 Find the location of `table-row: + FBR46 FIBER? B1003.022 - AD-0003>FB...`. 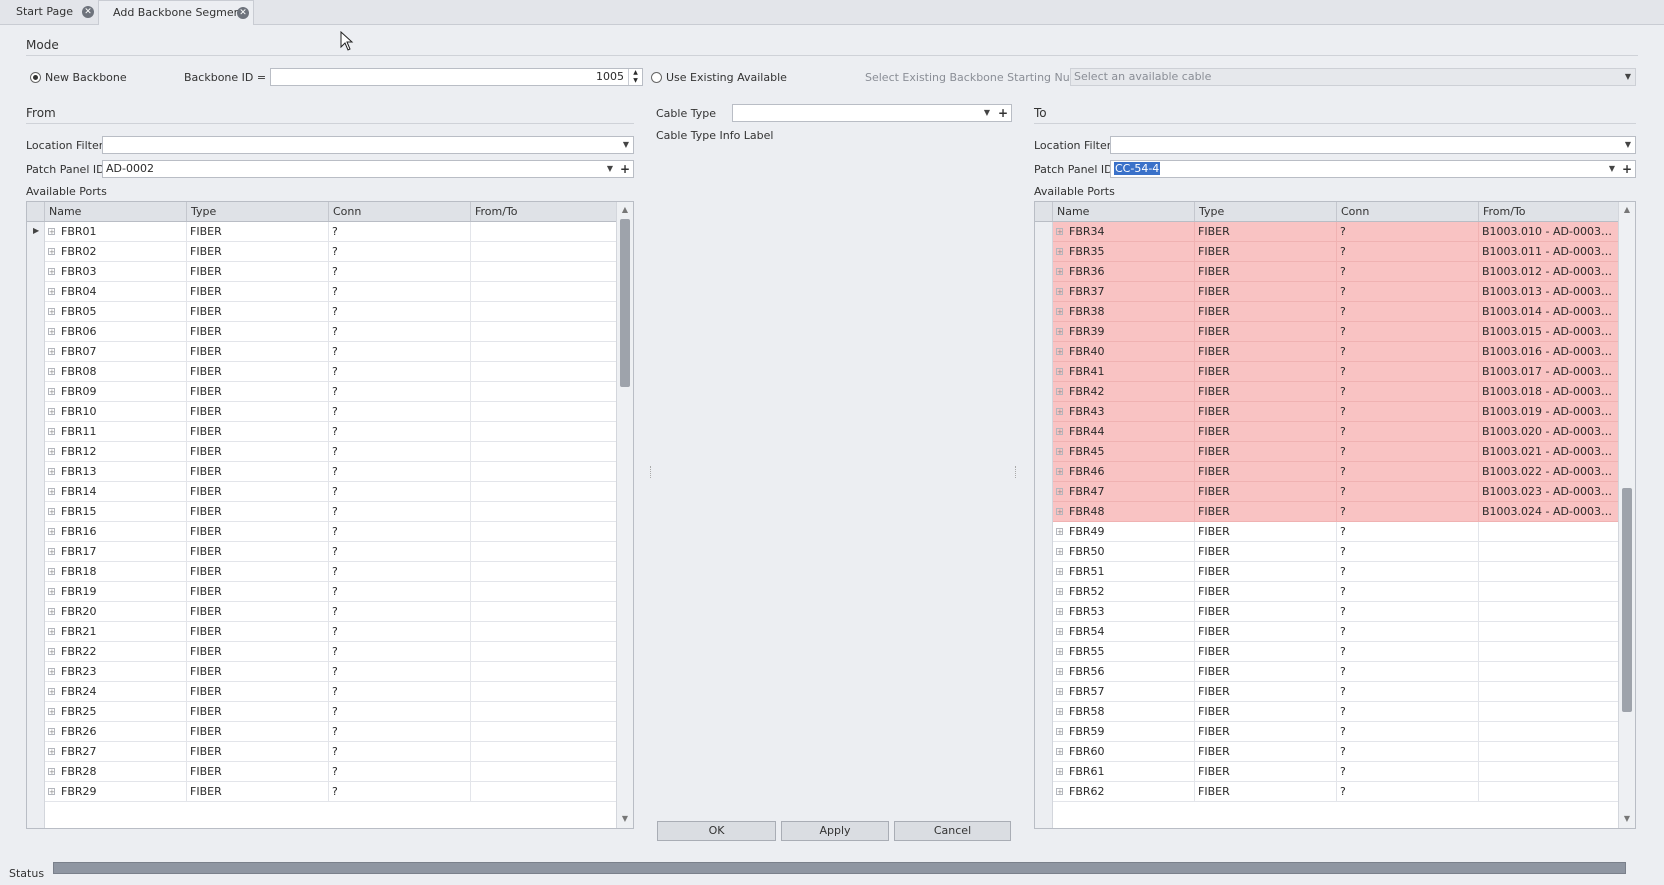

table-row: + FBR46 FIBER? B1003.022 - AD-0003>FB... is located at coordinates (1336, 472).